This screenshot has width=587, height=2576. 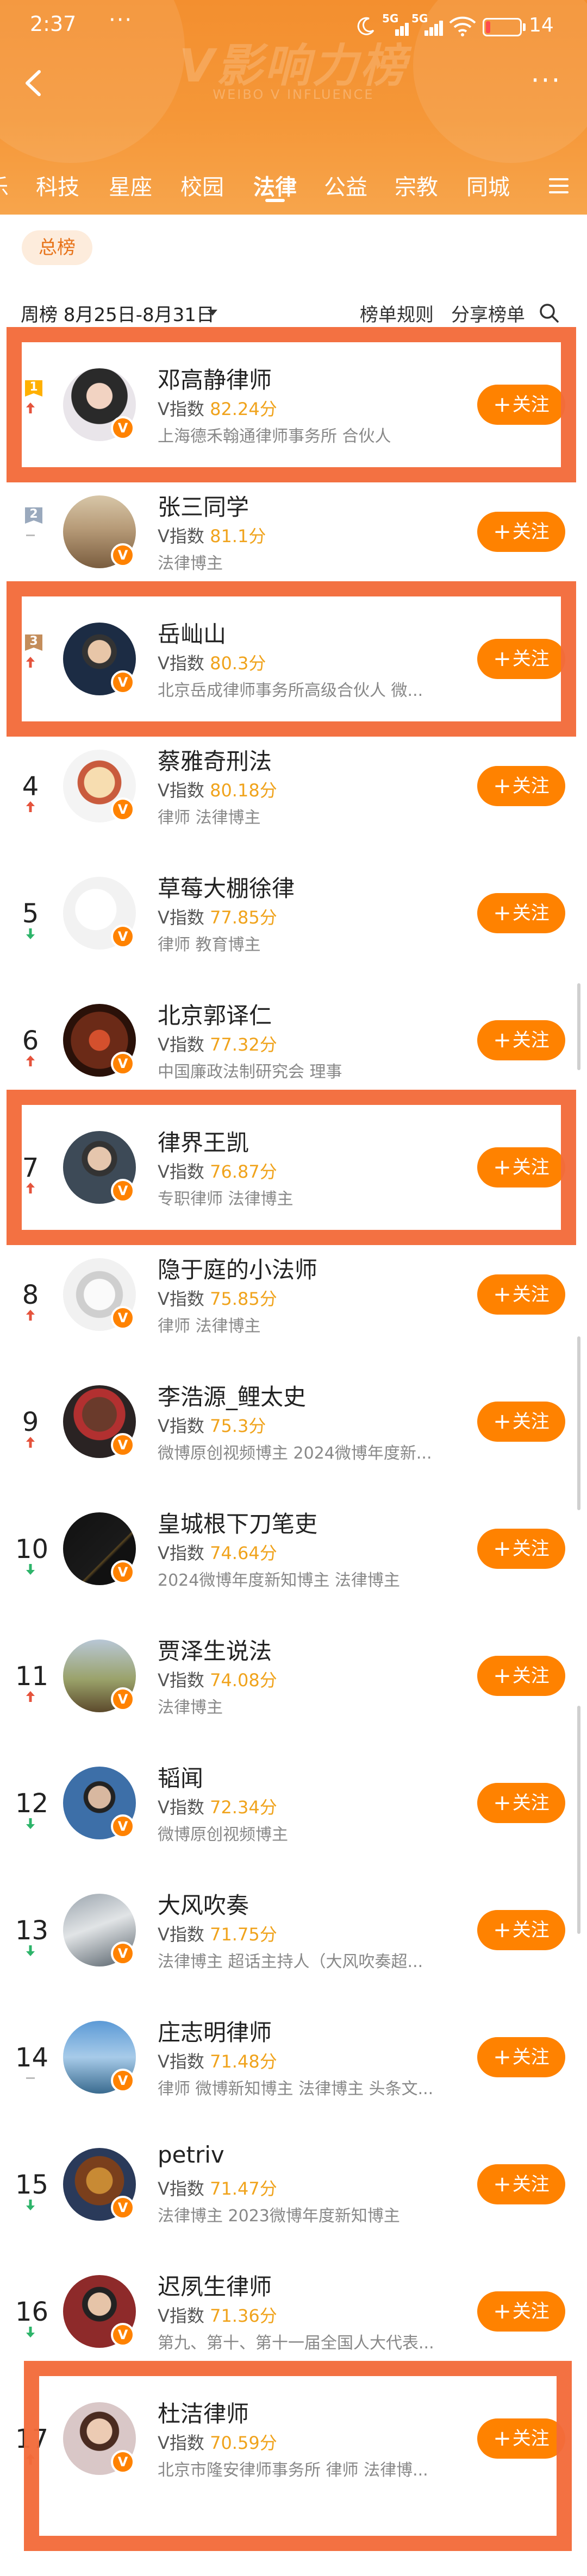 I want to click on user-name: 隐于庭的小法师, so click(x=237, y=1268).